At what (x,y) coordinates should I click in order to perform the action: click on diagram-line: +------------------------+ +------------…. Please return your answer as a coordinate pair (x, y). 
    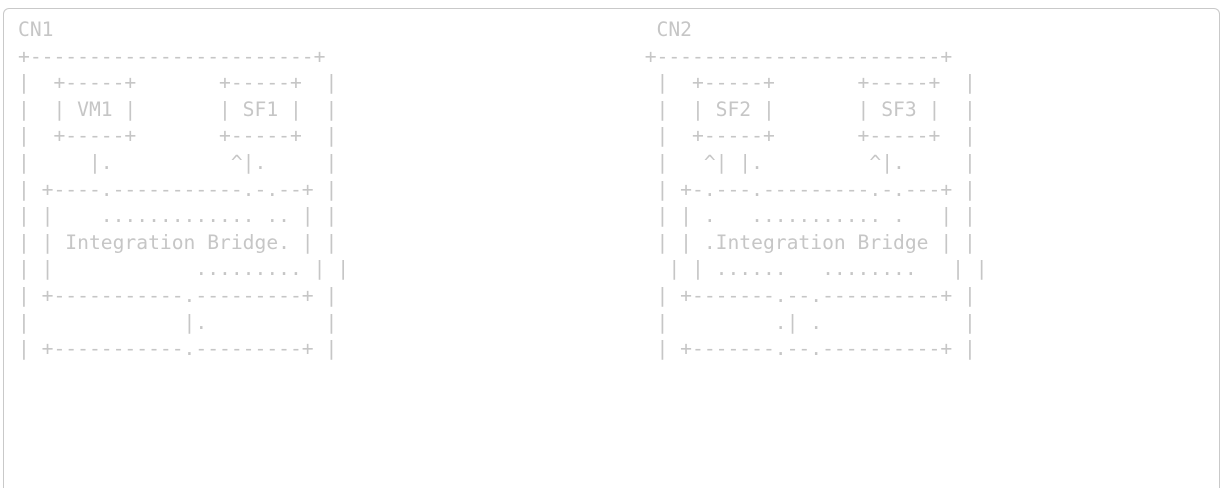
    Looking at the image, I should click on (485, 56).